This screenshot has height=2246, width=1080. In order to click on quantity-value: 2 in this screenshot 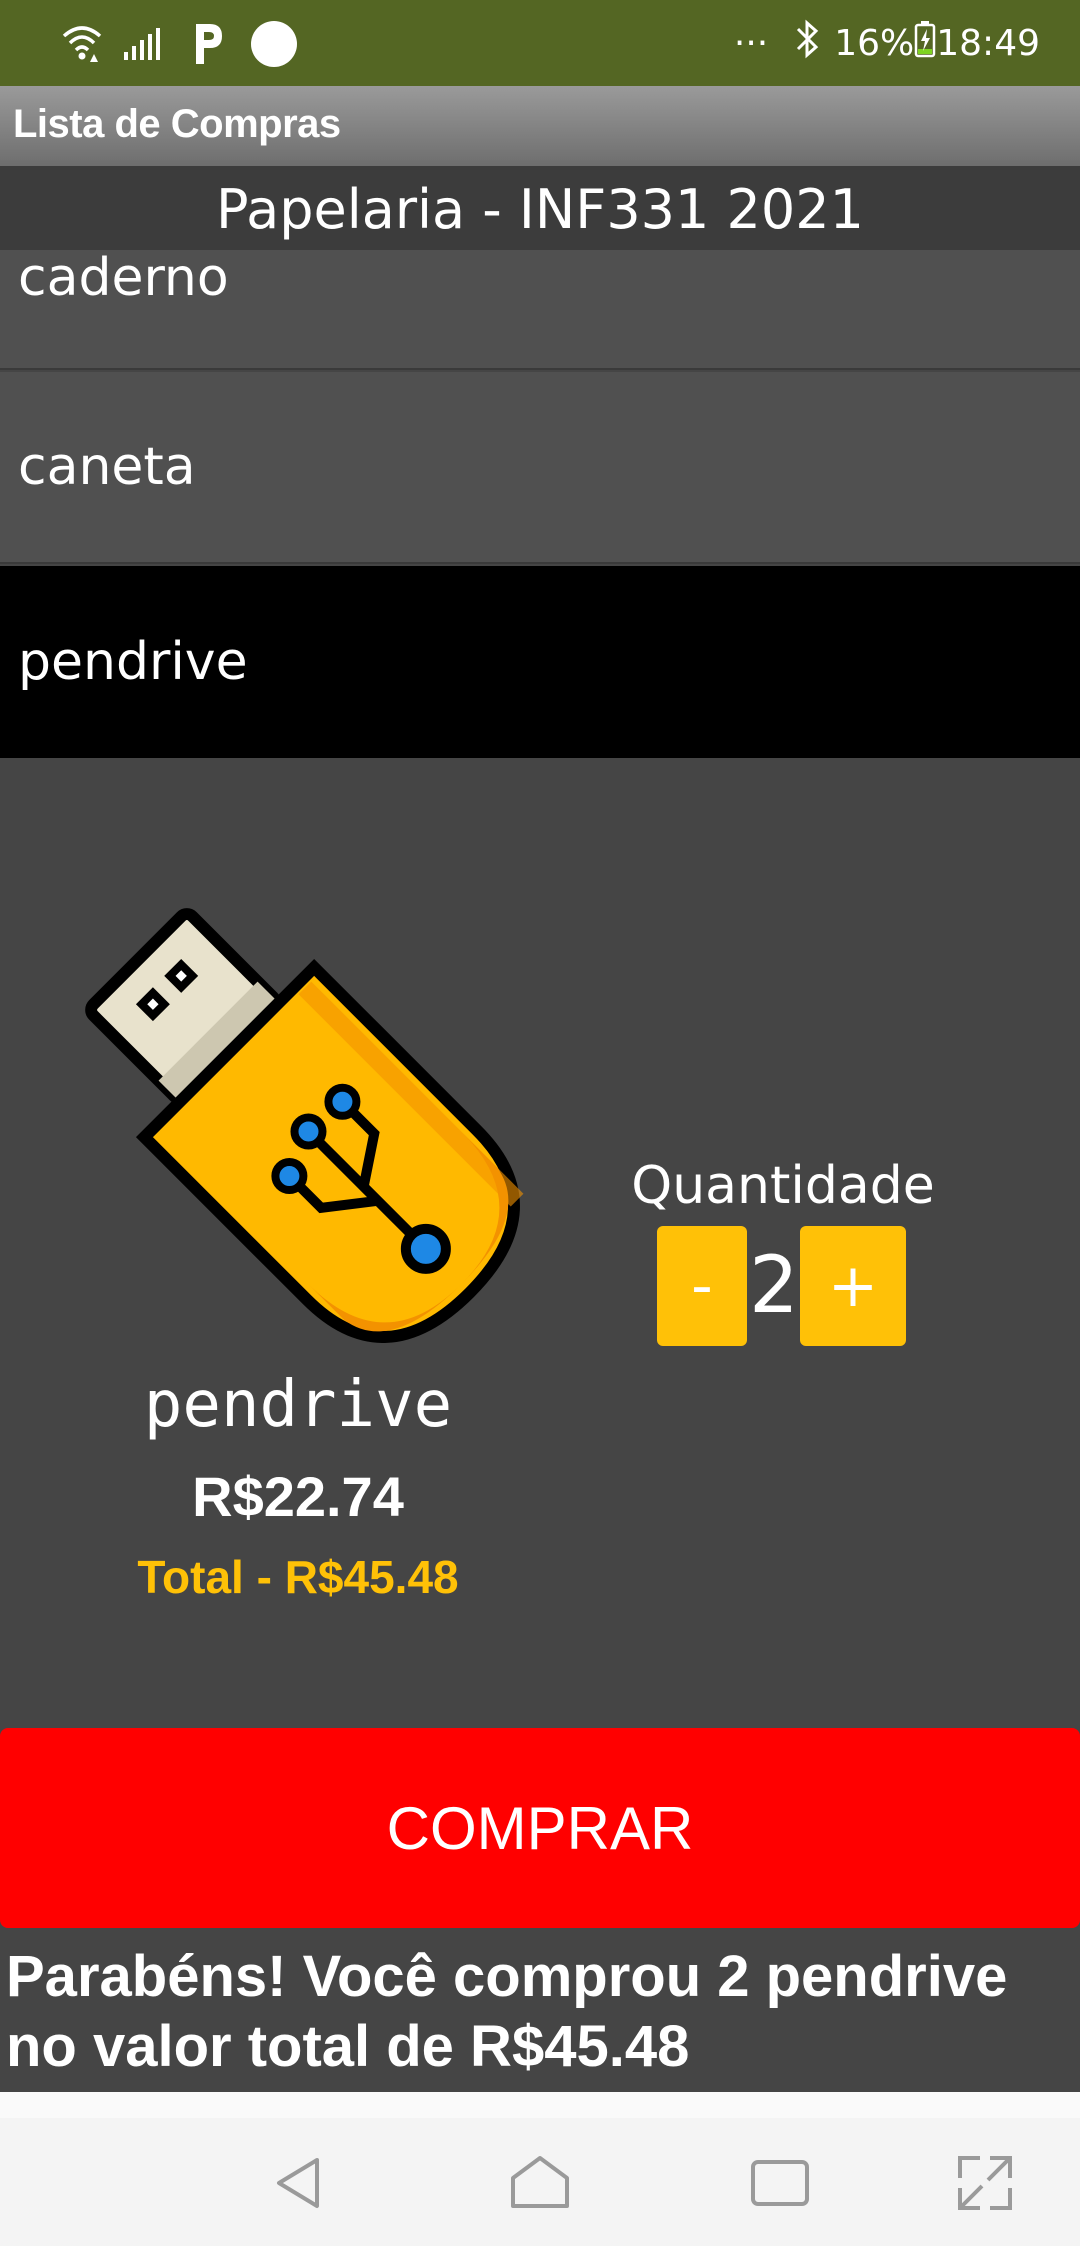, I will do `click(774, 1286)`.